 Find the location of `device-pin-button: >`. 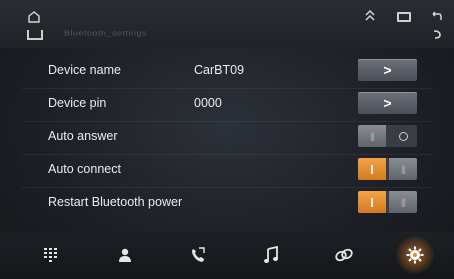

device-pin-button: > is located at coordinates (387, 103).